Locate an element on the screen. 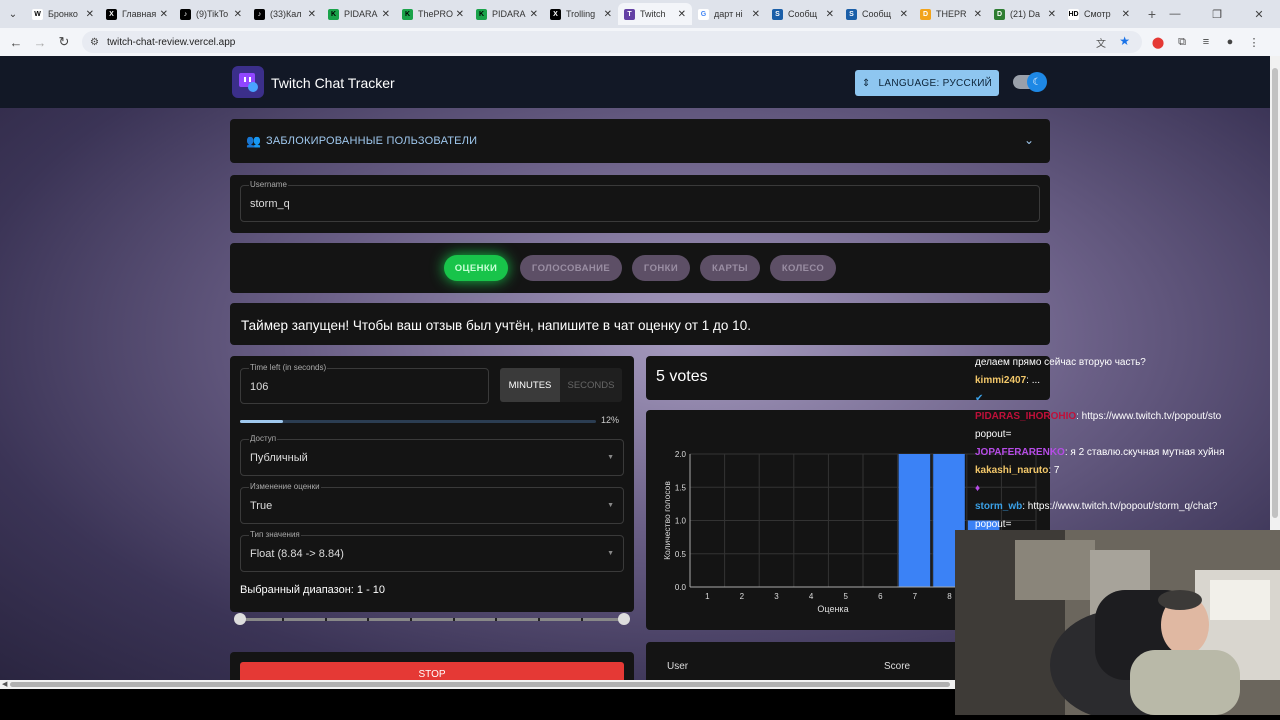 The width and height of the screenshot is (1280, 720). mode-ratings: ОЦЕНКИ is located at coordinates (476, 268).